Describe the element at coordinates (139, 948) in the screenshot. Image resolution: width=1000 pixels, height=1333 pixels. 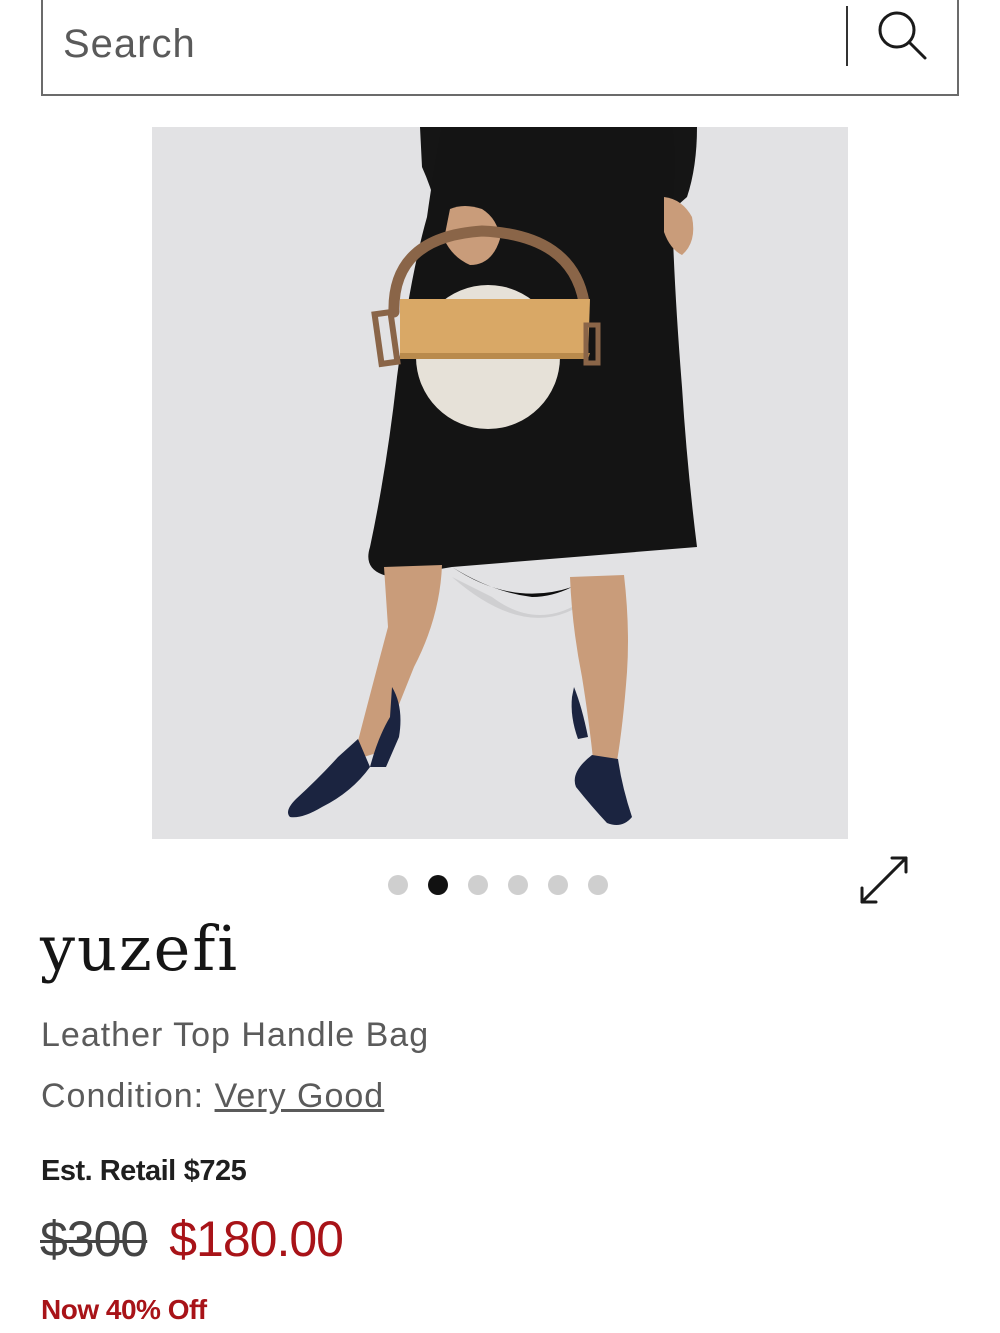
I see `brand-name: yuzefi` at that location.